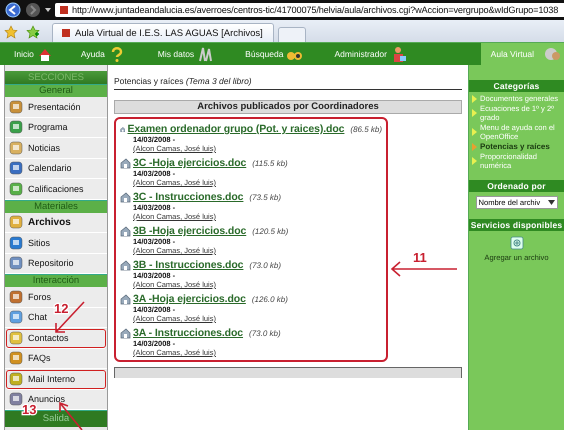  What do you see at coordinates (274, 54) in the screenshot?
I see `nav-item: Búsqueda` at bounding box center [274, 54].